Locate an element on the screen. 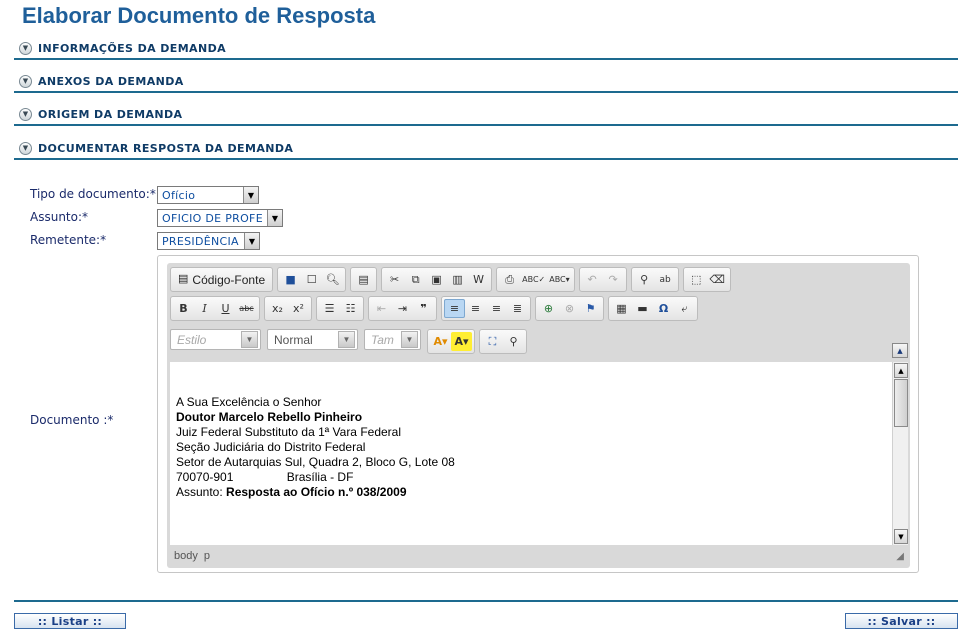 This screenshot has width=964, height=632. toolbar-group-document: ■ ☐ 🔍︎ is located at coordinates (312, 279).